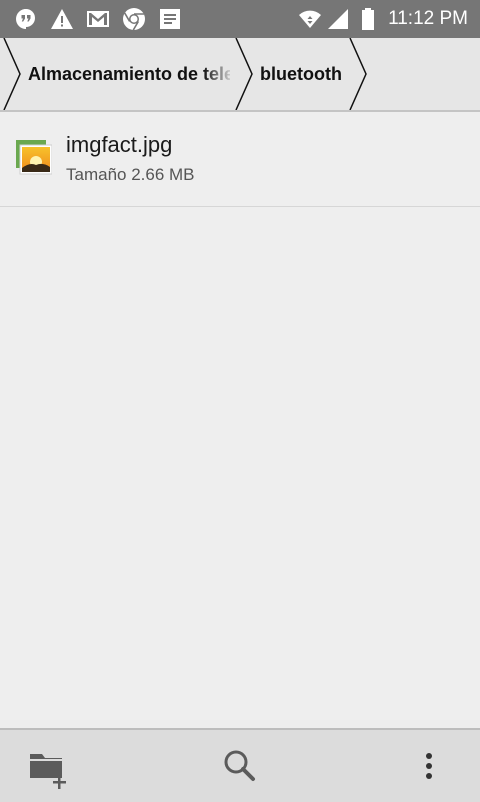 This screenshot has height=802, width=480. Describe the element at coordinates (130, 174) in the screenshot. I see `file-size: Tamaño 2.66 MB` at that location.